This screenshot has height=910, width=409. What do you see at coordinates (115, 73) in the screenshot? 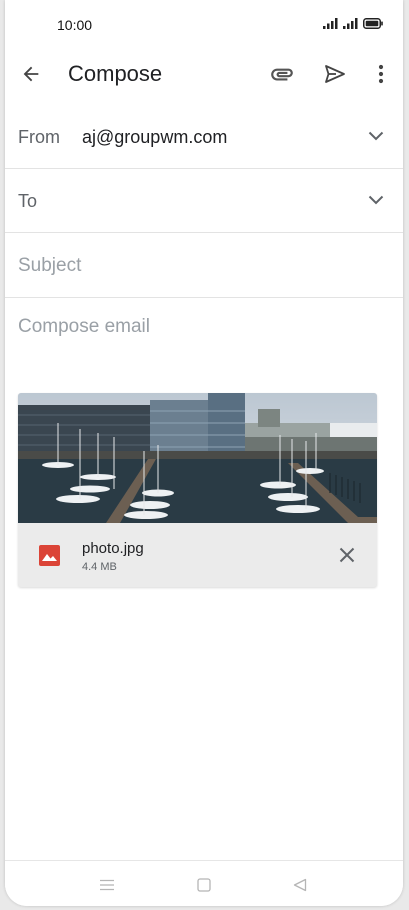
I see `page-title: Compose` at bounding box center [115, 73].